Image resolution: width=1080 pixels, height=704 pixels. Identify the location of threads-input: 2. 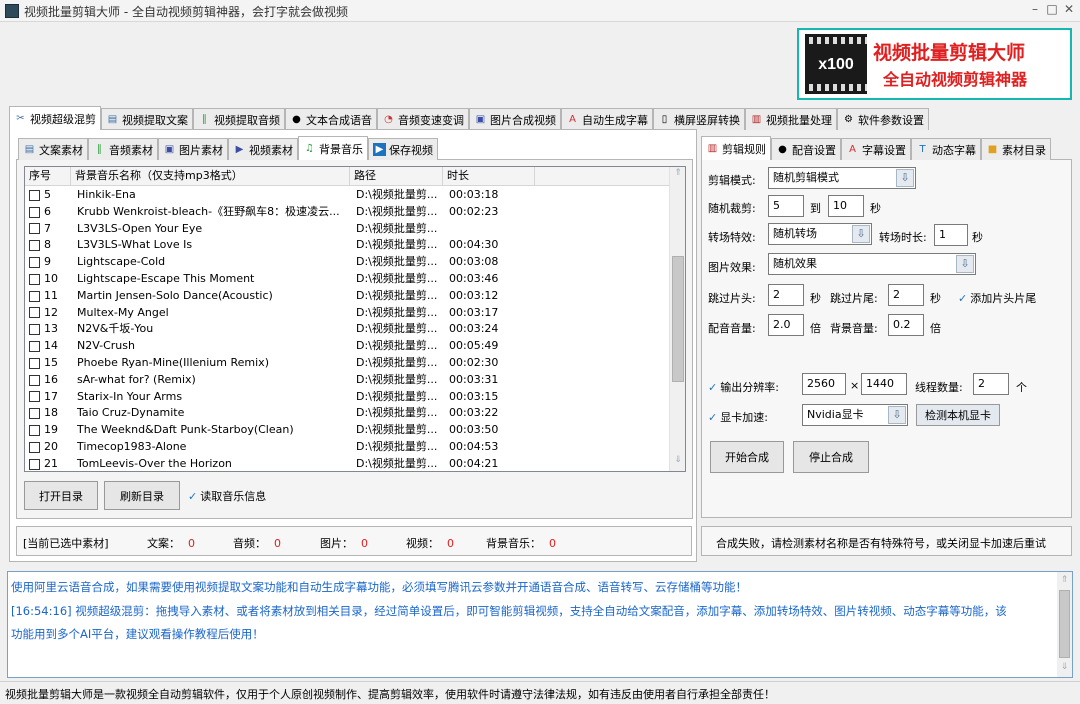
(991, 384).